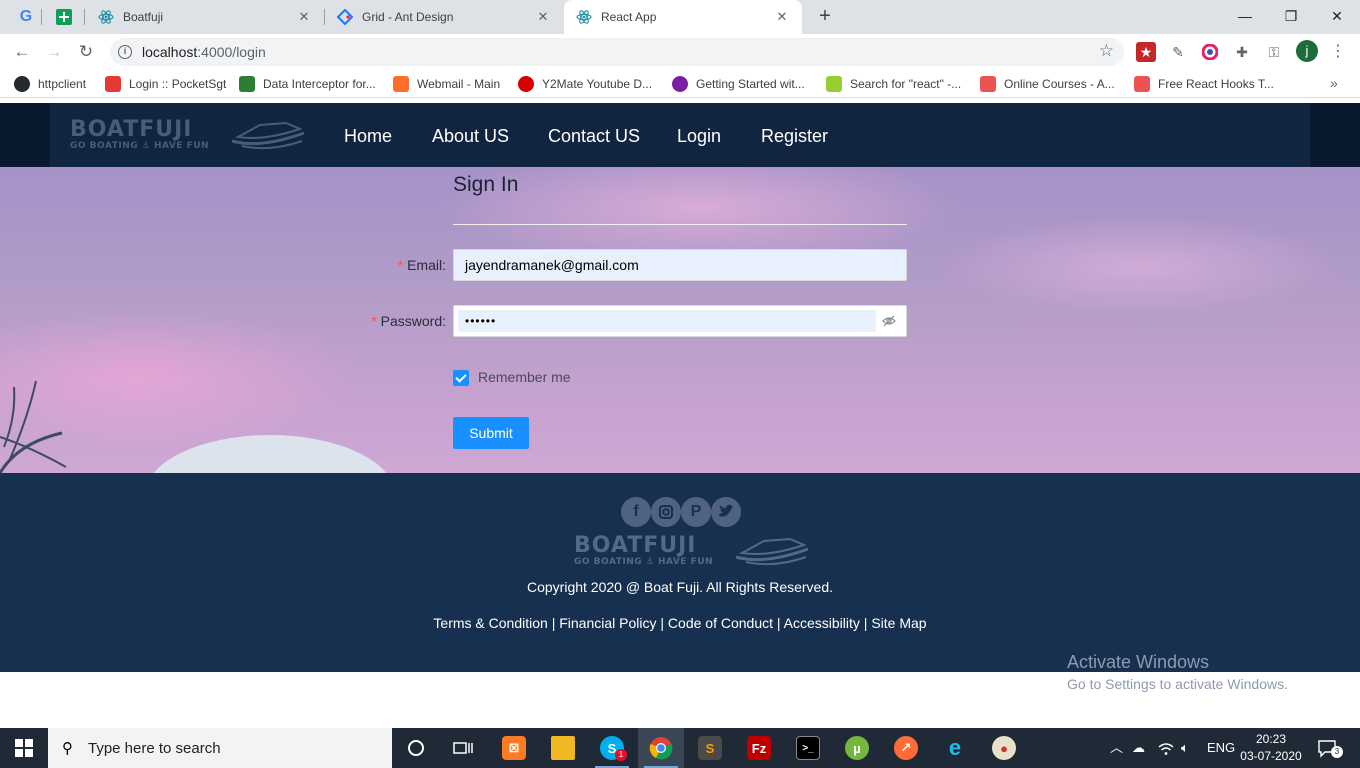 The width and height of the screenshot is (1360, 768). What do you see at coordinates (906, 748) in the screenshot?
I see `postman-icon: ↗` at bounding box center [906, 748].